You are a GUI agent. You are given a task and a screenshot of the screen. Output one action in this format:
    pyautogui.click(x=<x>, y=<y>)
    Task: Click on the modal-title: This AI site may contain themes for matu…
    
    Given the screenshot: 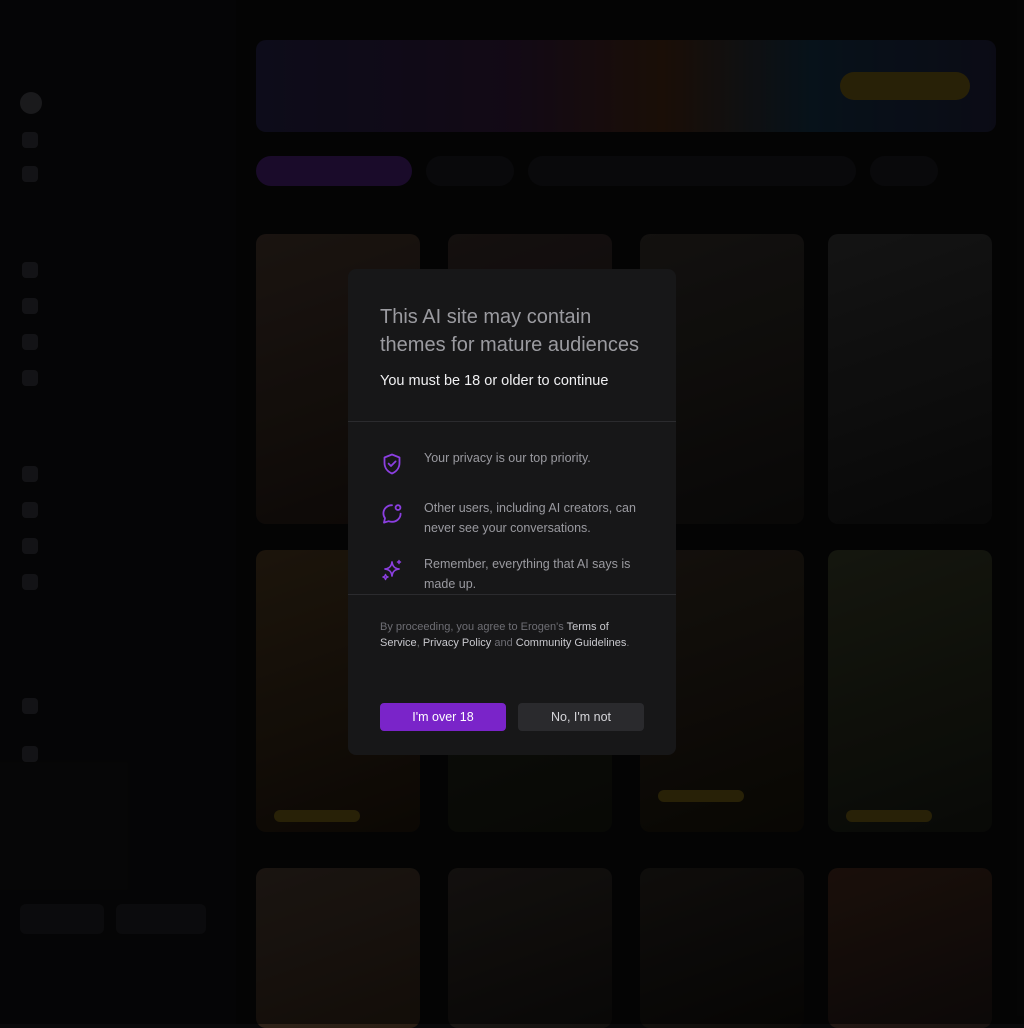 What is the action you would take?
    pyautogui.click(x=510, y=331)
    